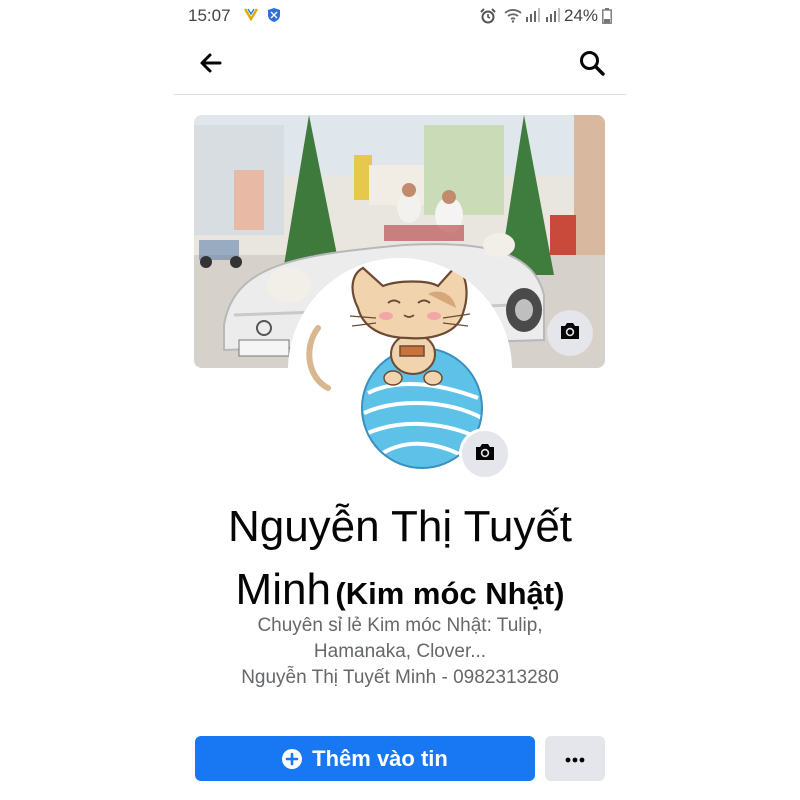  I want to click on add-to-story-button: Thêm vào tin, so click(365, 758).